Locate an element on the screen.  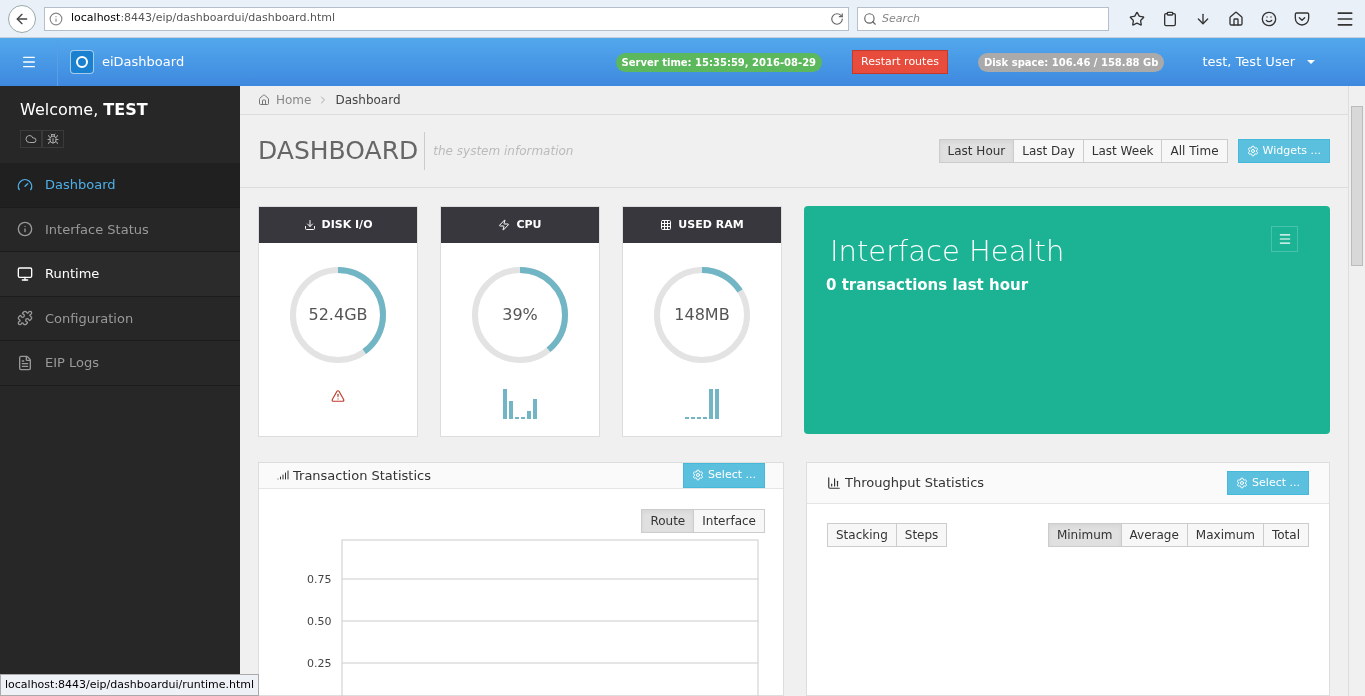
health-title: Interface Health is located at coordinates (947, 251).